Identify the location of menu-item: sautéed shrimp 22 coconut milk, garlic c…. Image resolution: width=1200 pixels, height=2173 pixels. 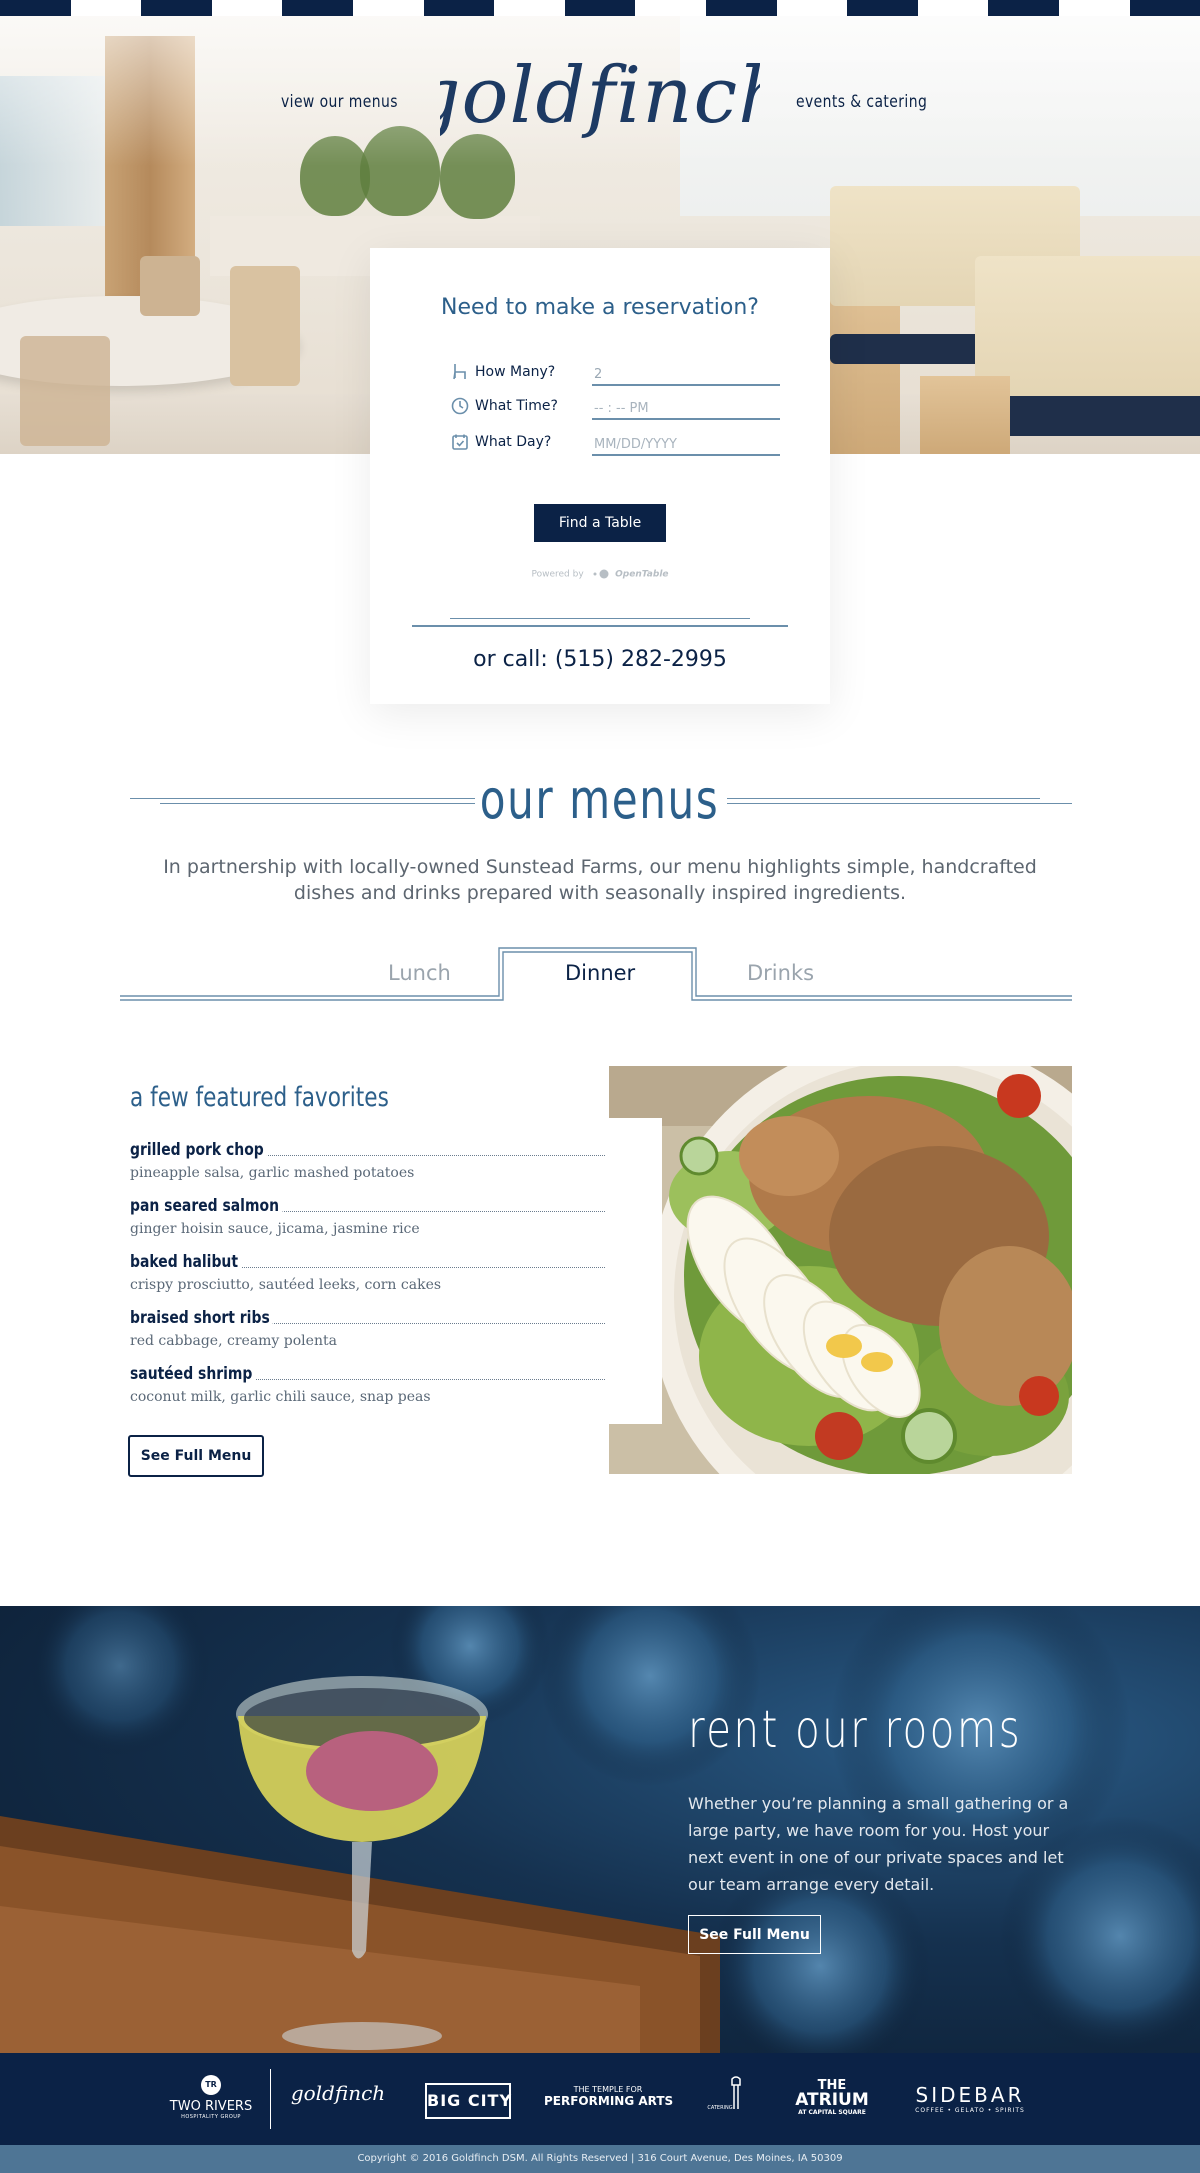
(381, 1389).